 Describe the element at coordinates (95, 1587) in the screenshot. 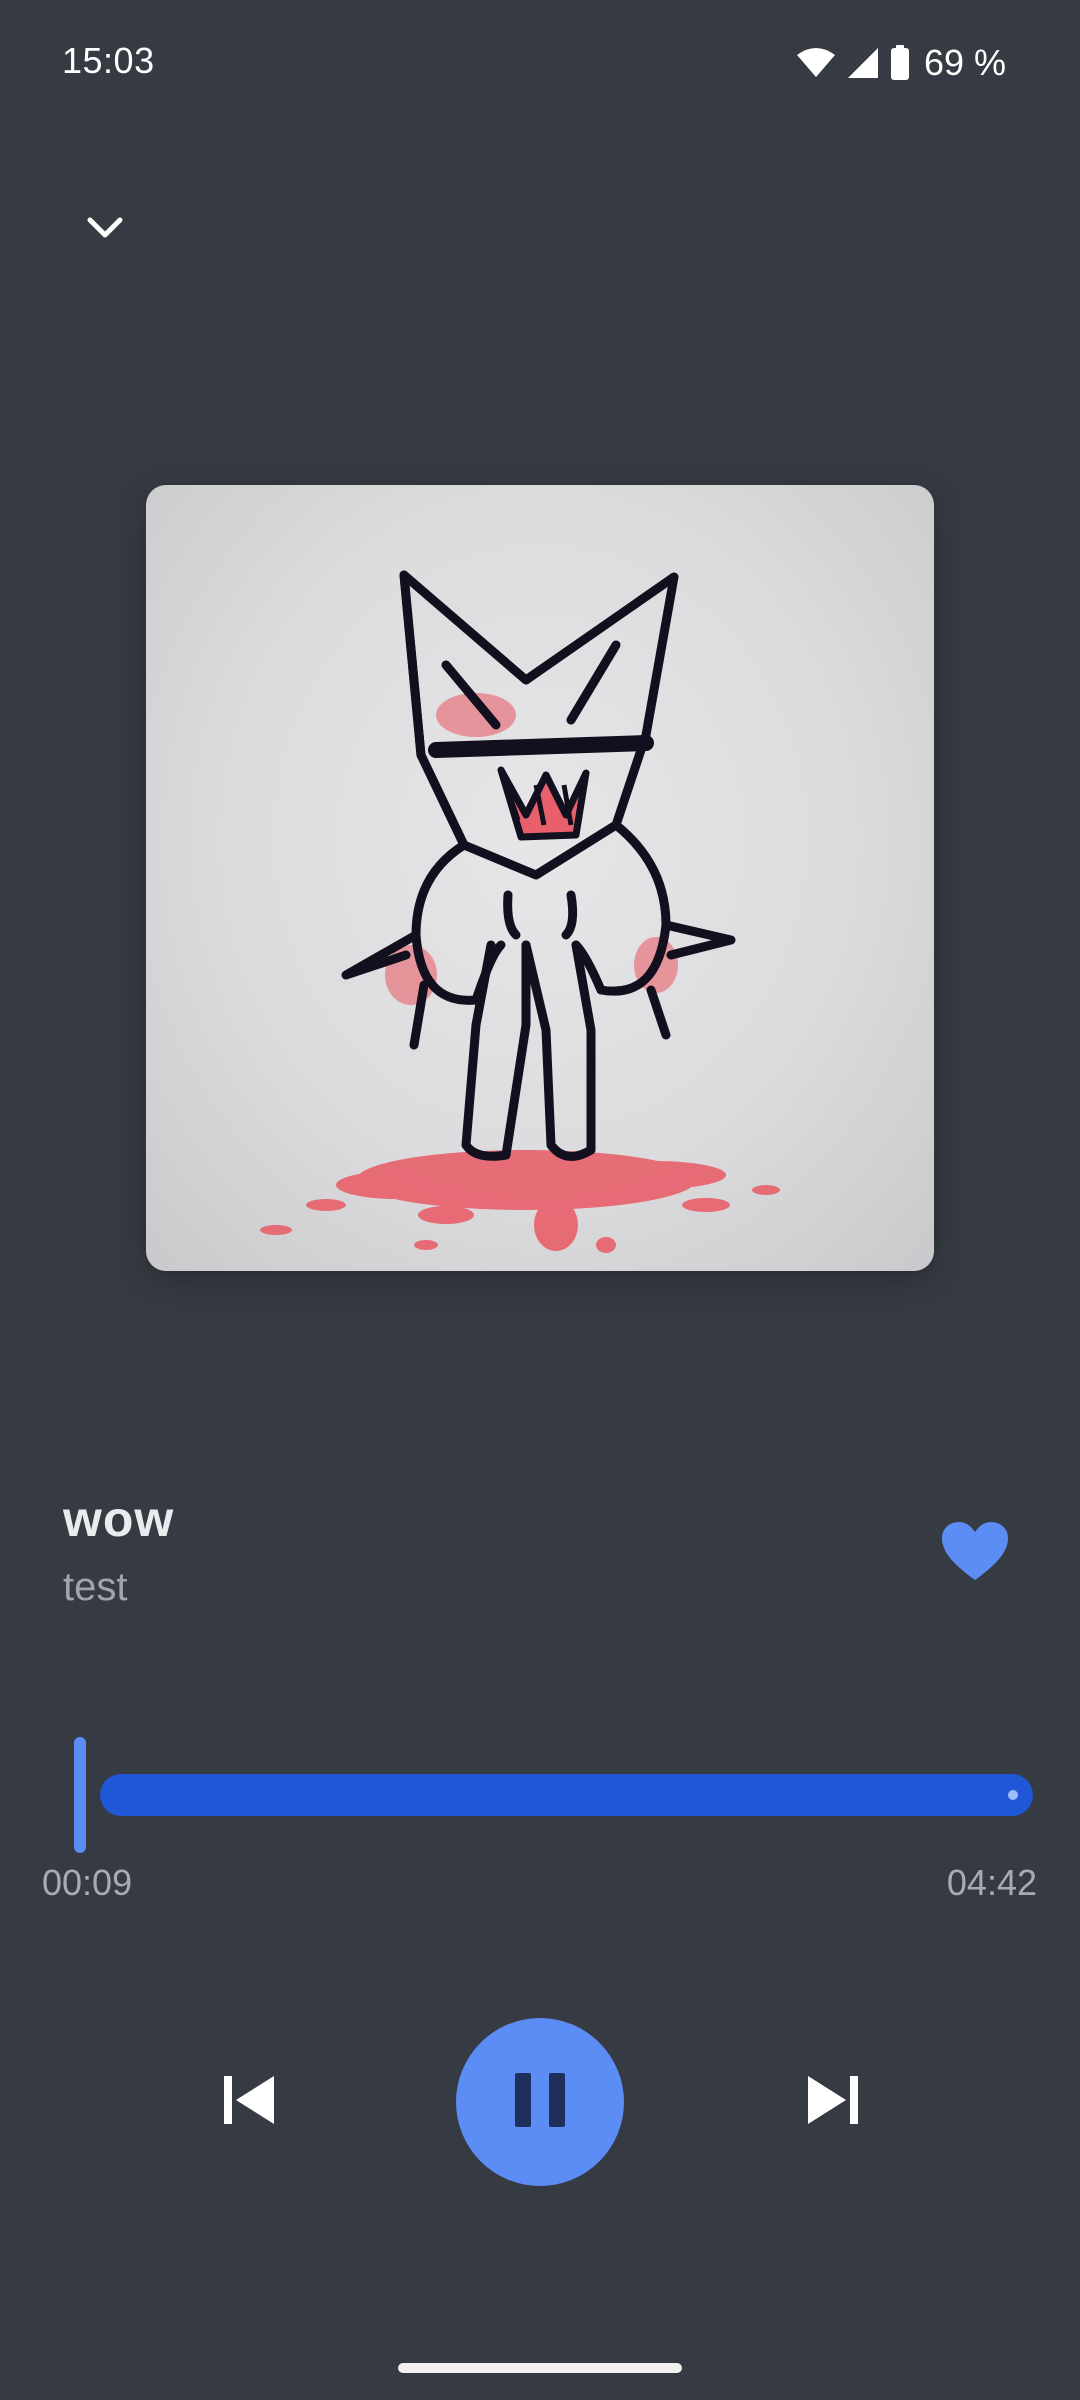

I see `track-artist: test` at that location.